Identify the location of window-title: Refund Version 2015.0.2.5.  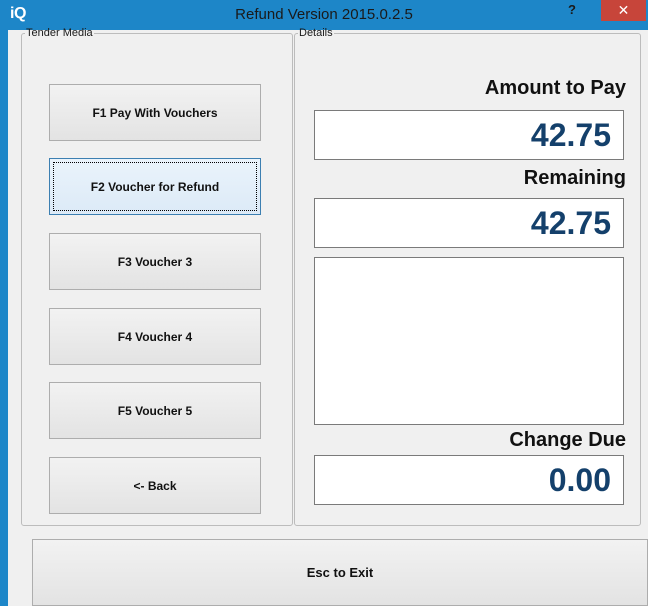
(324, 14).